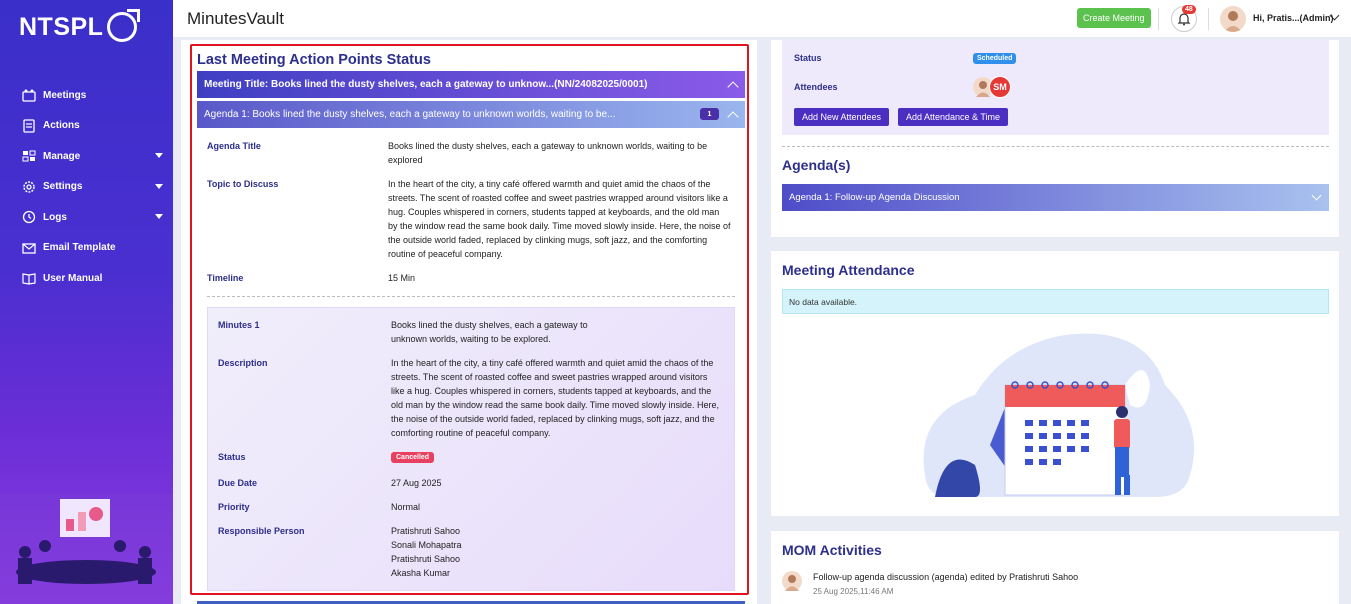  What do you see at coordinates (234, 507) in the screenshot?
I see `priority-label: Priority` at bounding box center [234, 507].